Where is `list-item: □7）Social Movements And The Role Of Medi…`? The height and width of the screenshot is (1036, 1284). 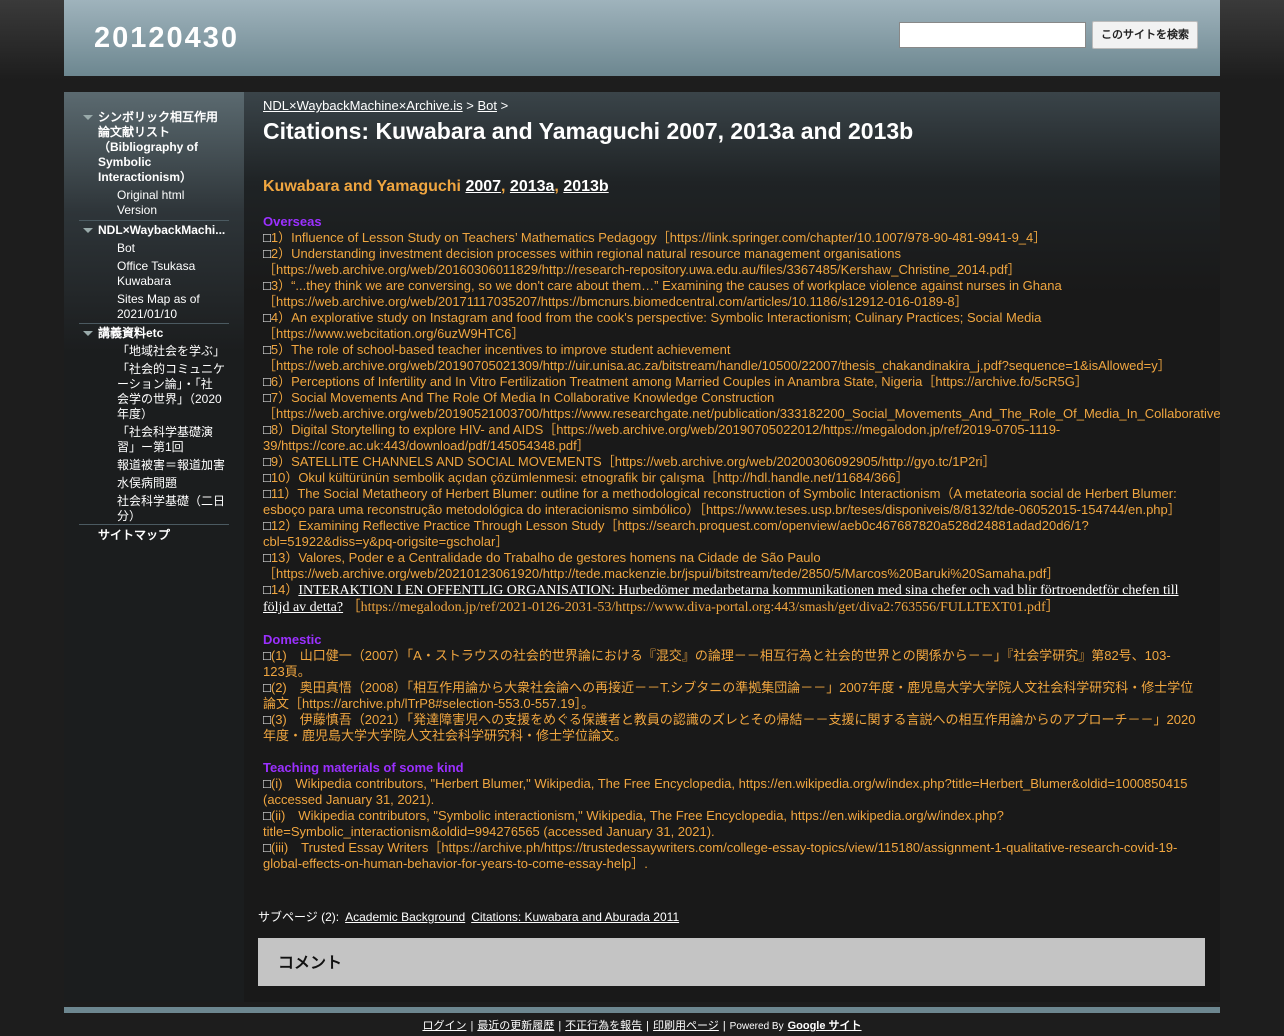
list-item: □7）Social Movements And The Role Of Medi… is located at coordinates (742, 405).